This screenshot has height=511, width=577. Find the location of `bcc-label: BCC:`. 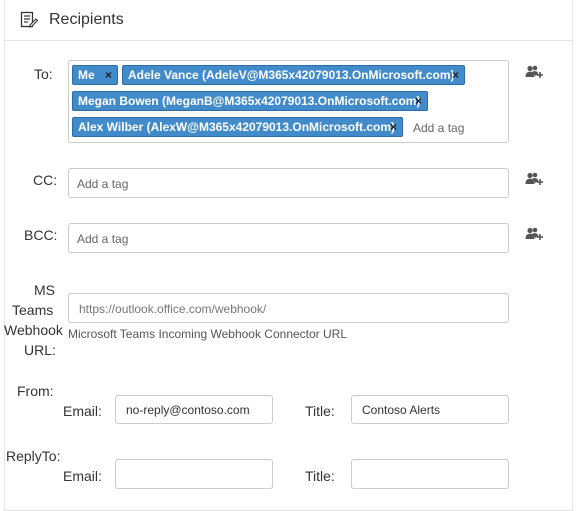

bcc-label: BCC: is located at coordinates (41, 235).